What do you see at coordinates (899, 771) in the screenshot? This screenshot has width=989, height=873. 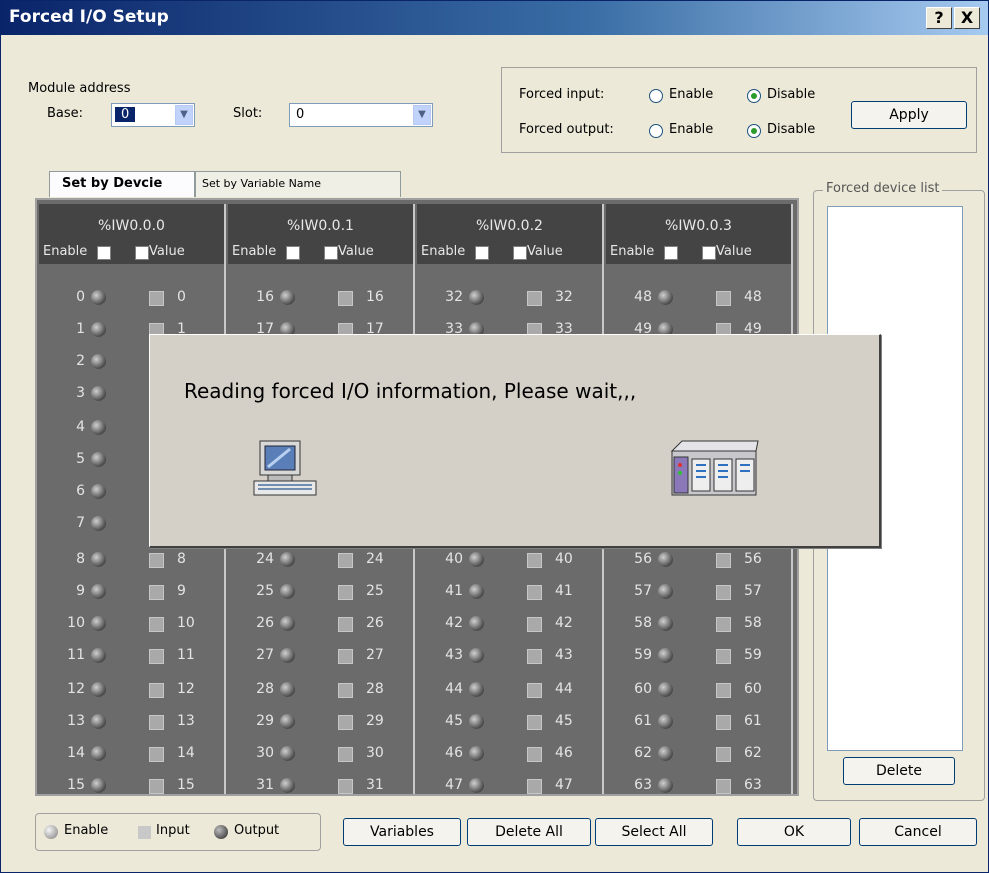 I see `delete-button: Delete` at bounding box center [899, 771].